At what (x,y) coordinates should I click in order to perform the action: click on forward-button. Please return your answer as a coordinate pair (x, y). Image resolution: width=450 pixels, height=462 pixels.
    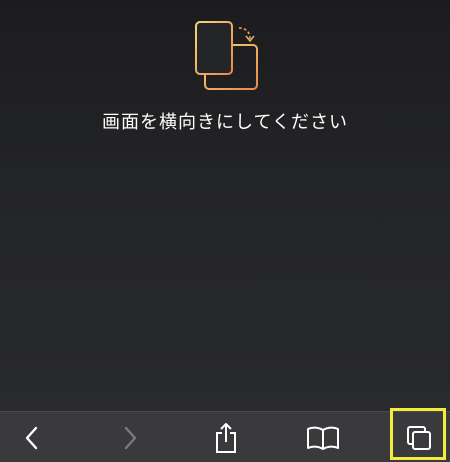
    Looking at the image, I should click on (130, 437).